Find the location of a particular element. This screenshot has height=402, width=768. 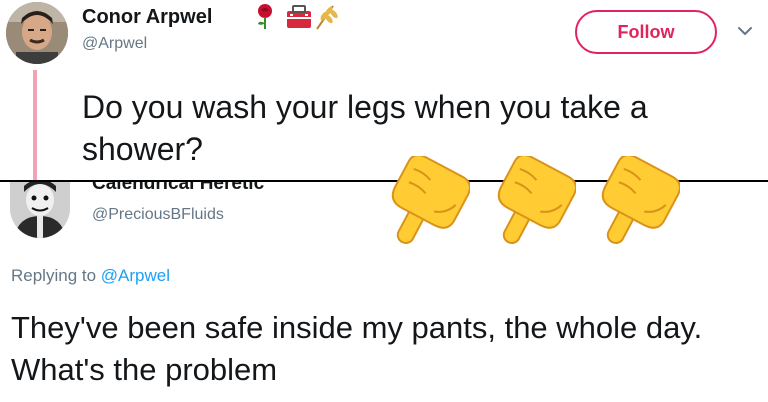

display-name: Conor Arpwel is located at coordinates (147, 17).